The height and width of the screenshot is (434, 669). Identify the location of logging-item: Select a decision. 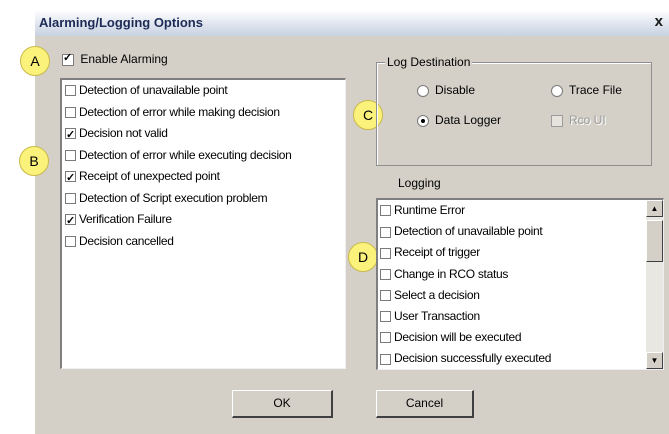
(511, 295).